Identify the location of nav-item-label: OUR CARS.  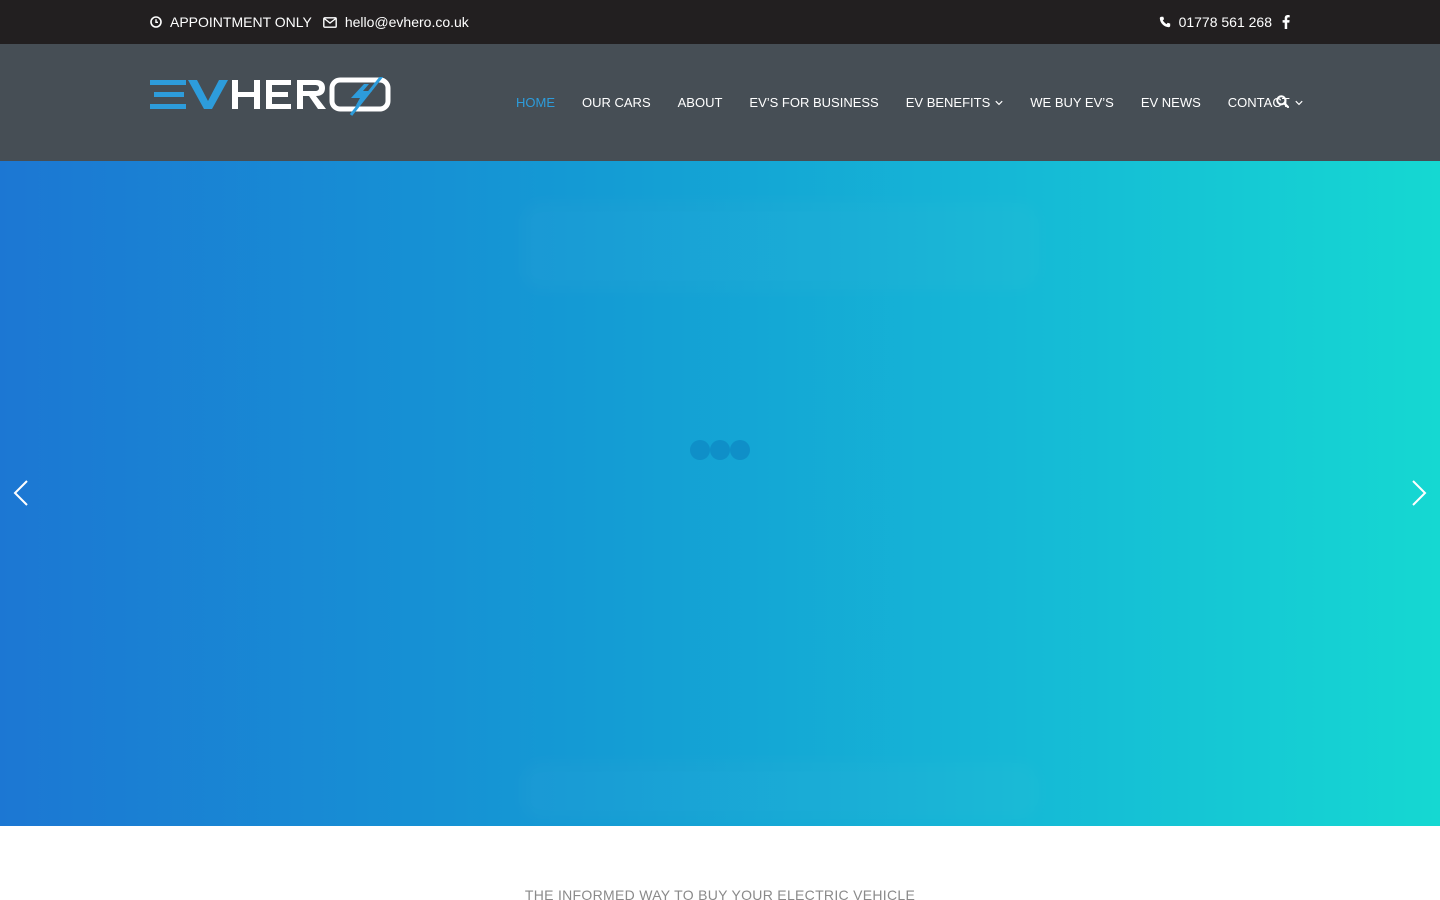
(616, 102).